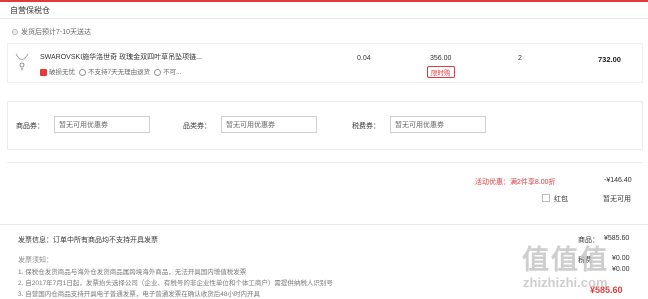 The image size is (648, 299). Describe the element at coordinates (520, 58) in the screenshot. I see `item-quantity: 2` at that location.